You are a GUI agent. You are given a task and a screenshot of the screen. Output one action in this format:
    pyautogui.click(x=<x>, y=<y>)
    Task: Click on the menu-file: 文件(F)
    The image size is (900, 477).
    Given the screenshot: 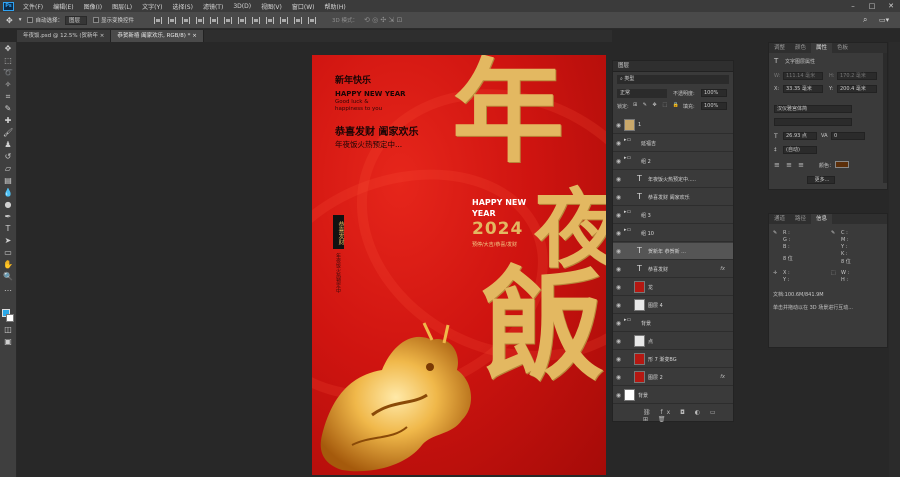 What is the action you would take?
    pyautogui.click(x=33, y=6)
    